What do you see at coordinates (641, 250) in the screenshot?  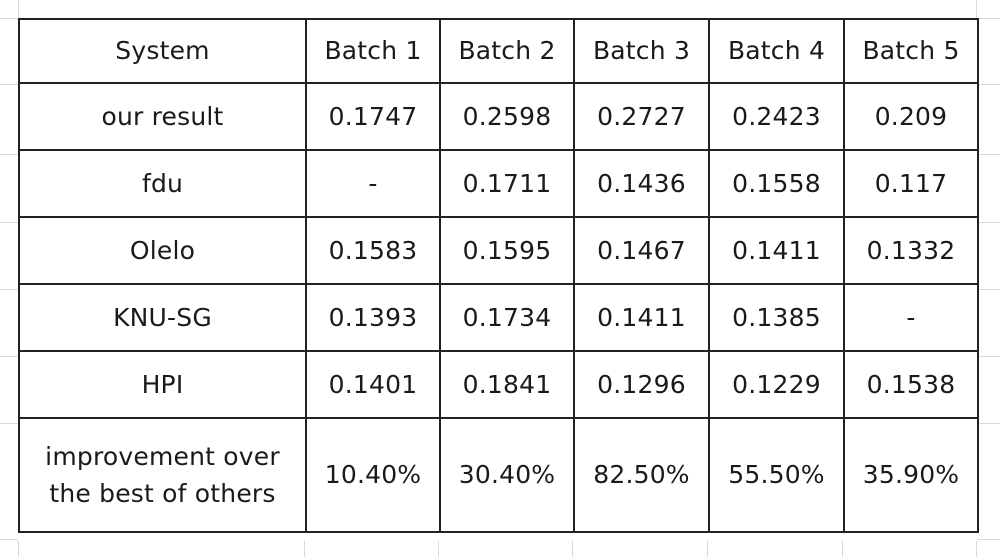 I see `score-cell: 0.1467` at bounding box center [641, 250].